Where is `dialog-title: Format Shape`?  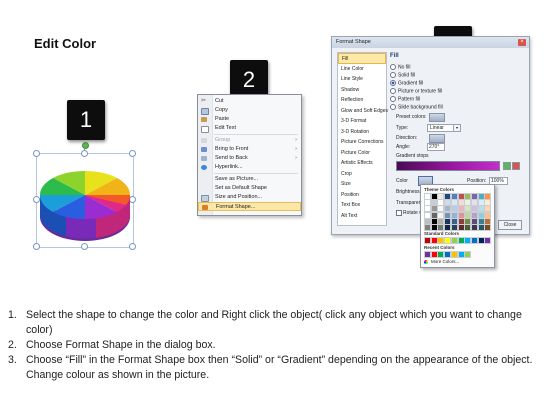 dialog-title: Format Shape is located at coordinates (353, 42).